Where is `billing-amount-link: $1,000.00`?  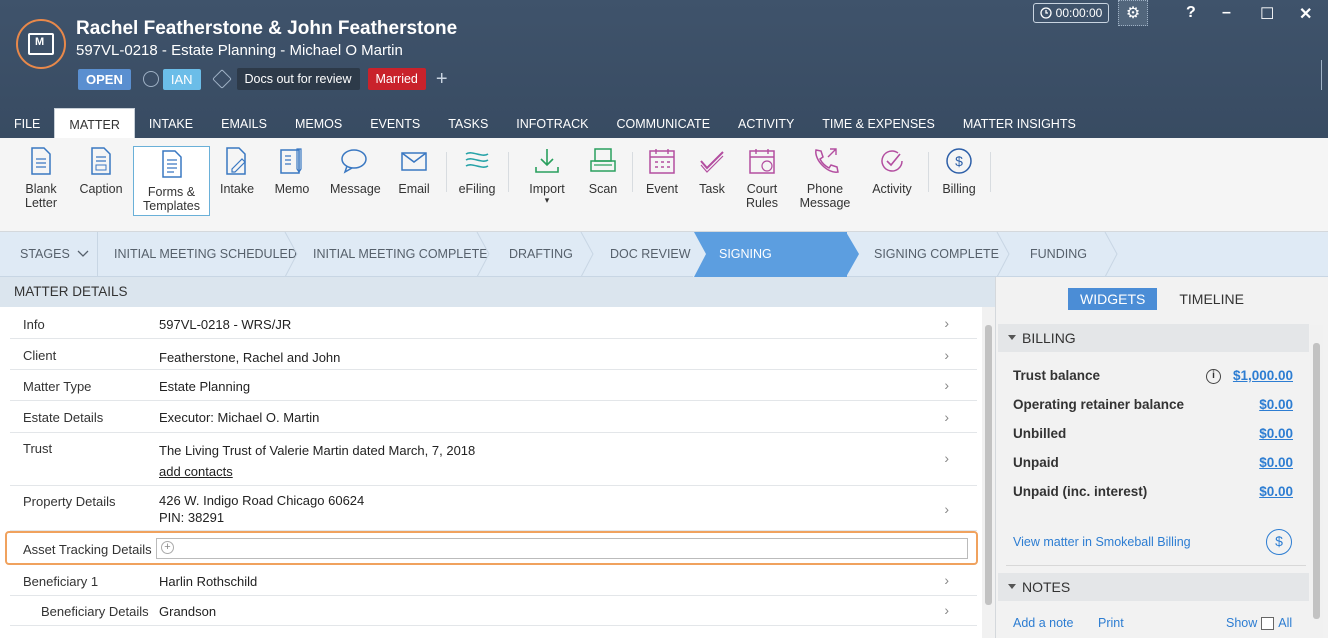
billing-amount-link: $1,000.00 is located at coordinates (1263, 375).